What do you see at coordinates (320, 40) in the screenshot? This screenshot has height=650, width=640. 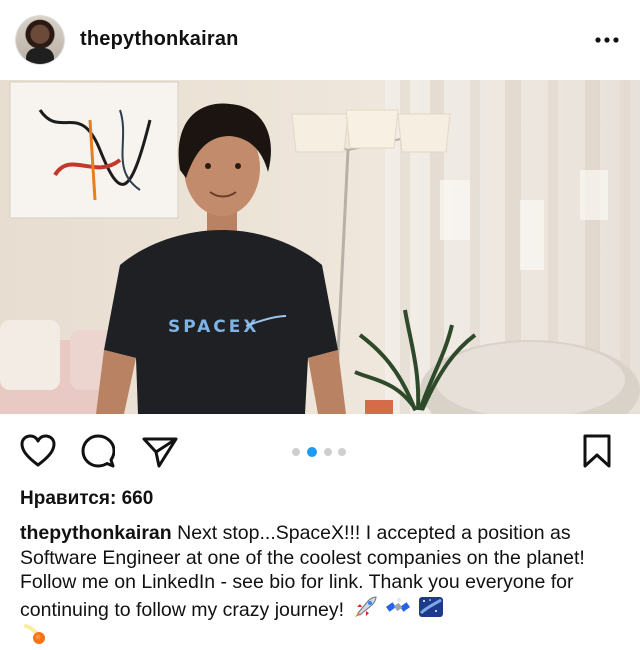 I see `post-header: thepythonkairan` at bounding box center [320, 40].